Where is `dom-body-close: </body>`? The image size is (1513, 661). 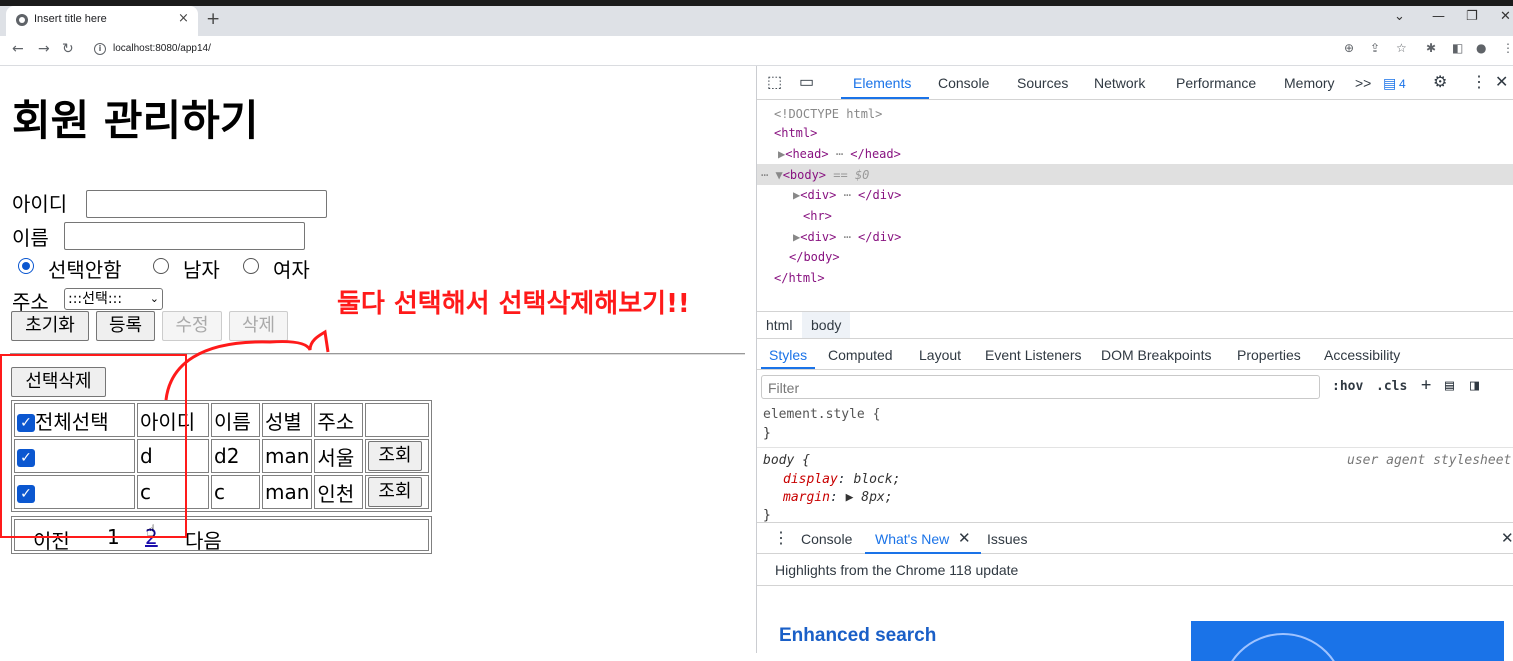 dom-body-close: </body> is located at coordinates (814, 257).